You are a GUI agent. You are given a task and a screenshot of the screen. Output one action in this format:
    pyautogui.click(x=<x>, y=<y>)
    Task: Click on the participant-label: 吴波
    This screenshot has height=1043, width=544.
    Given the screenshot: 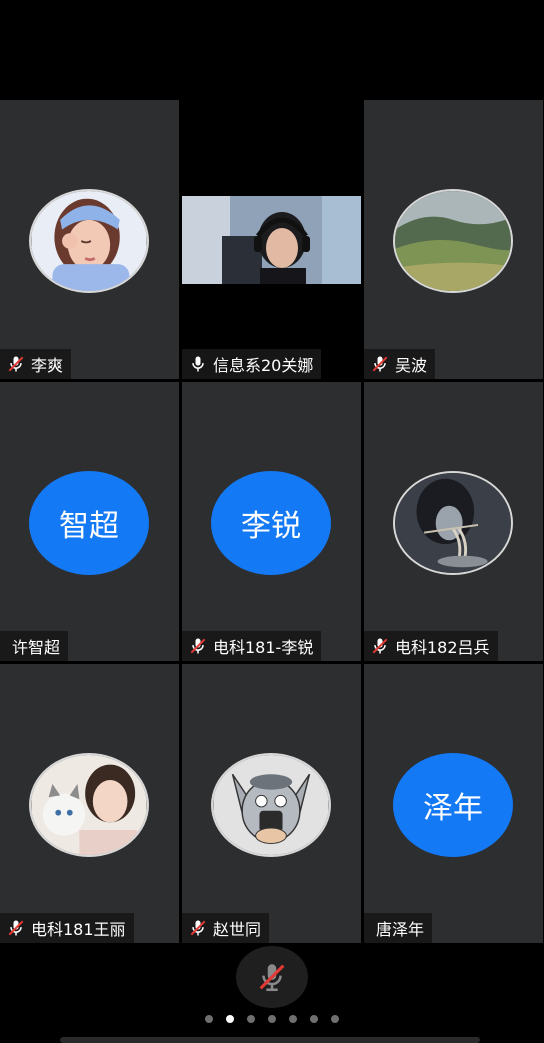 What is the action you would take?
    pyautogui.click(x=400, y=364)
    